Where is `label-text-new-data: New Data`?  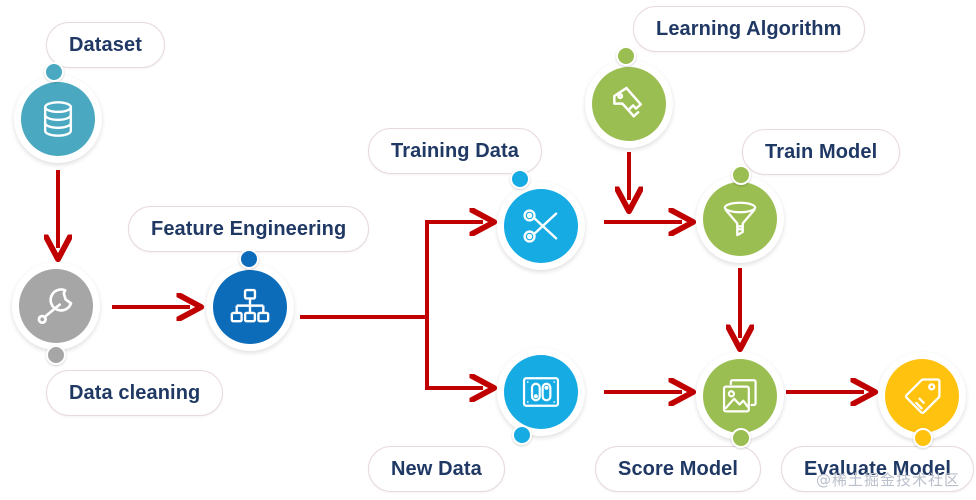 label-text-new-data: New Data is located at coordinates (436, 468).